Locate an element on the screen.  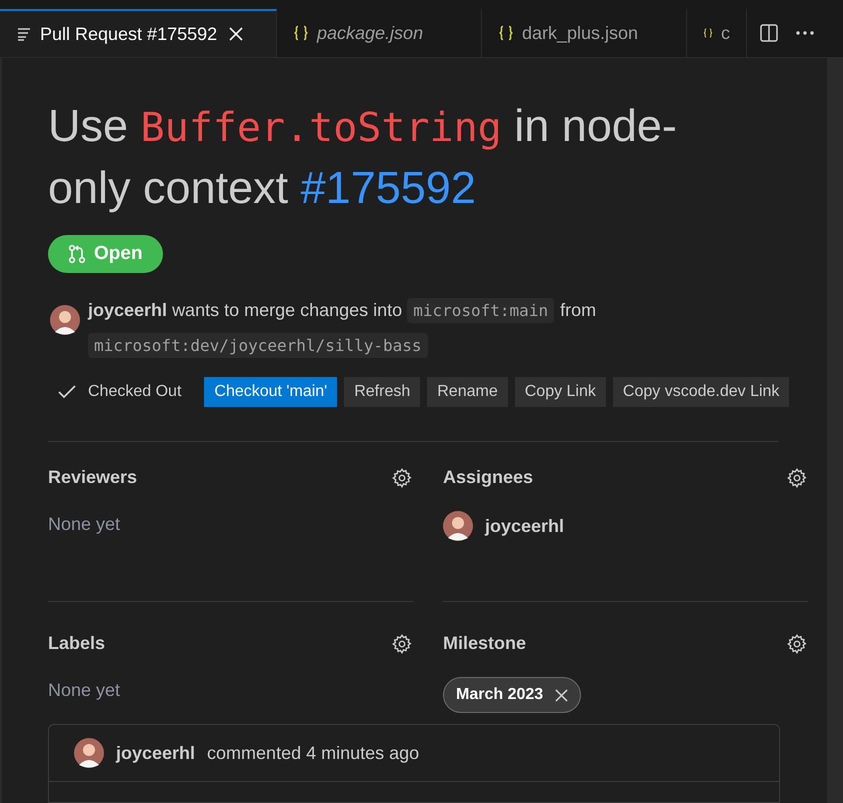
assignee-name: joyceerhl is located at coordinates (524, 526).